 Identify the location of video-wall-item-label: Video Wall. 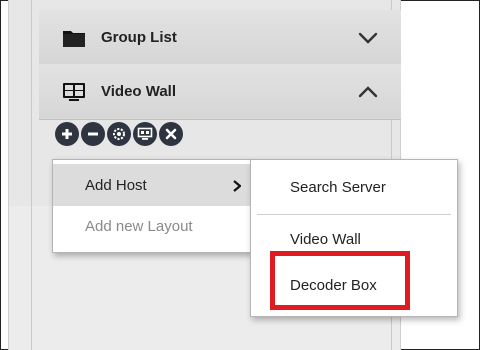
(325, 239).